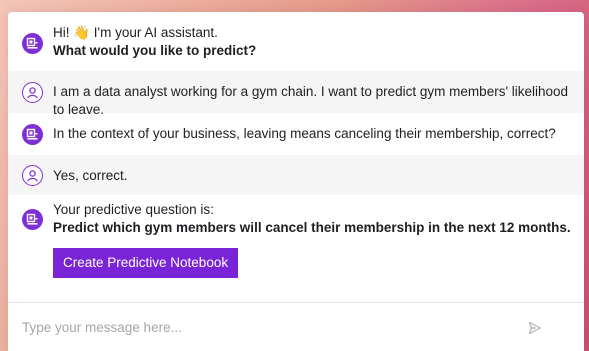 This screenshot has width=589, height=351. Describe the element at coordinates (133, 209) in the screenshot. I see `message-text: Your predictive question is:` at that location.